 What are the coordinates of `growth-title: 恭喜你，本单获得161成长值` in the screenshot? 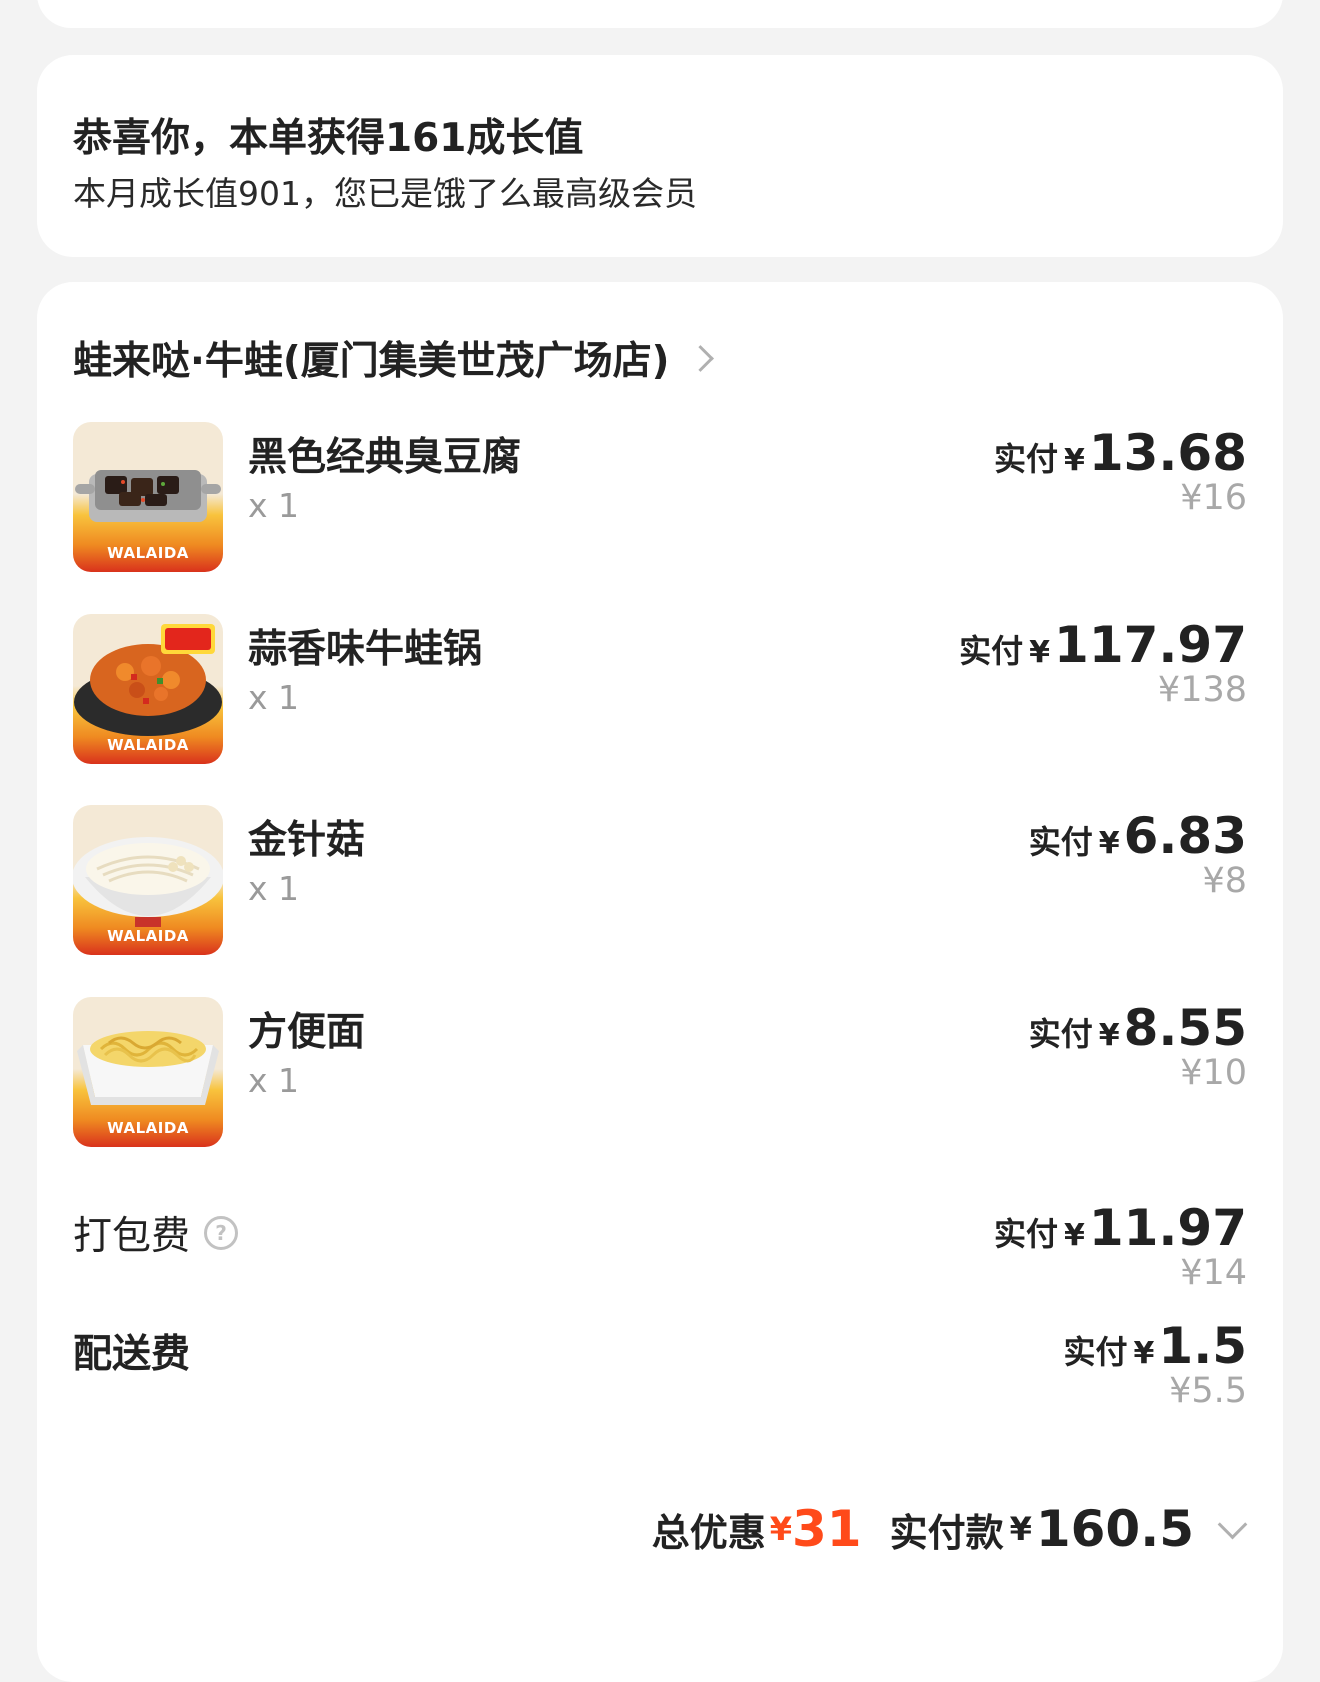 It's located at (328, 138).